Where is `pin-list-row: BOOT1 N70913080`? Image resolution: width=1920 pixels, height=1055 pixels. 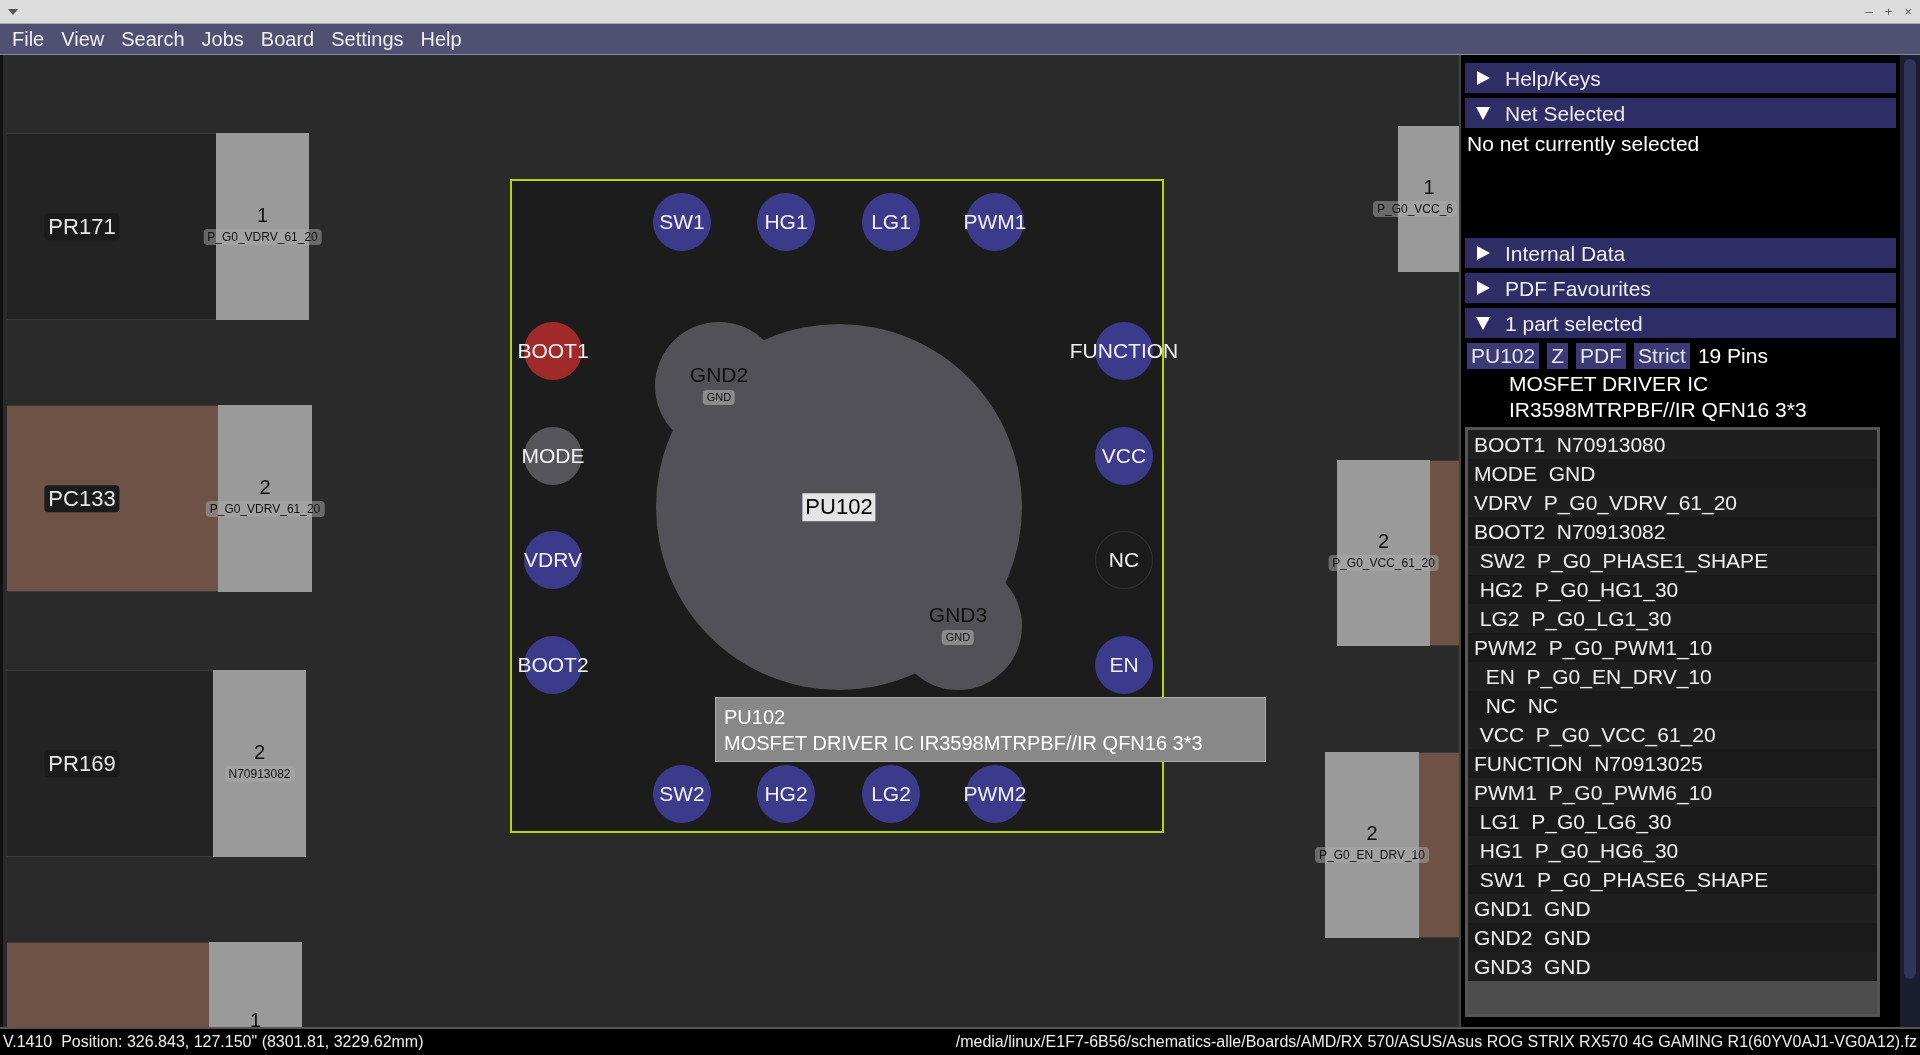
pin-list-row: BOOT1 N70913080 is located at coordinates (1672, 444).